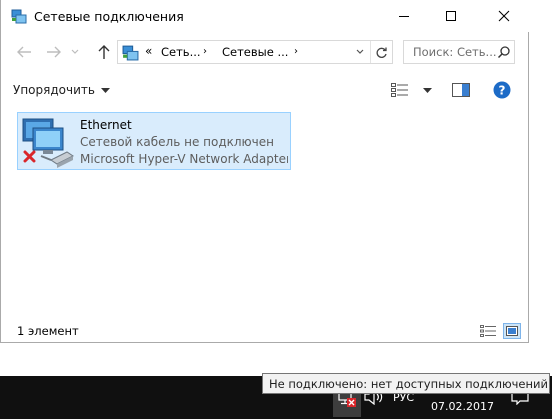 The image size is (552, 419). What do you see at coordinates (406, 383) in the screenshot?
I see `network-status-tooltip: Не подключено: нет доступных подключений` at bounding box center [406, 383].